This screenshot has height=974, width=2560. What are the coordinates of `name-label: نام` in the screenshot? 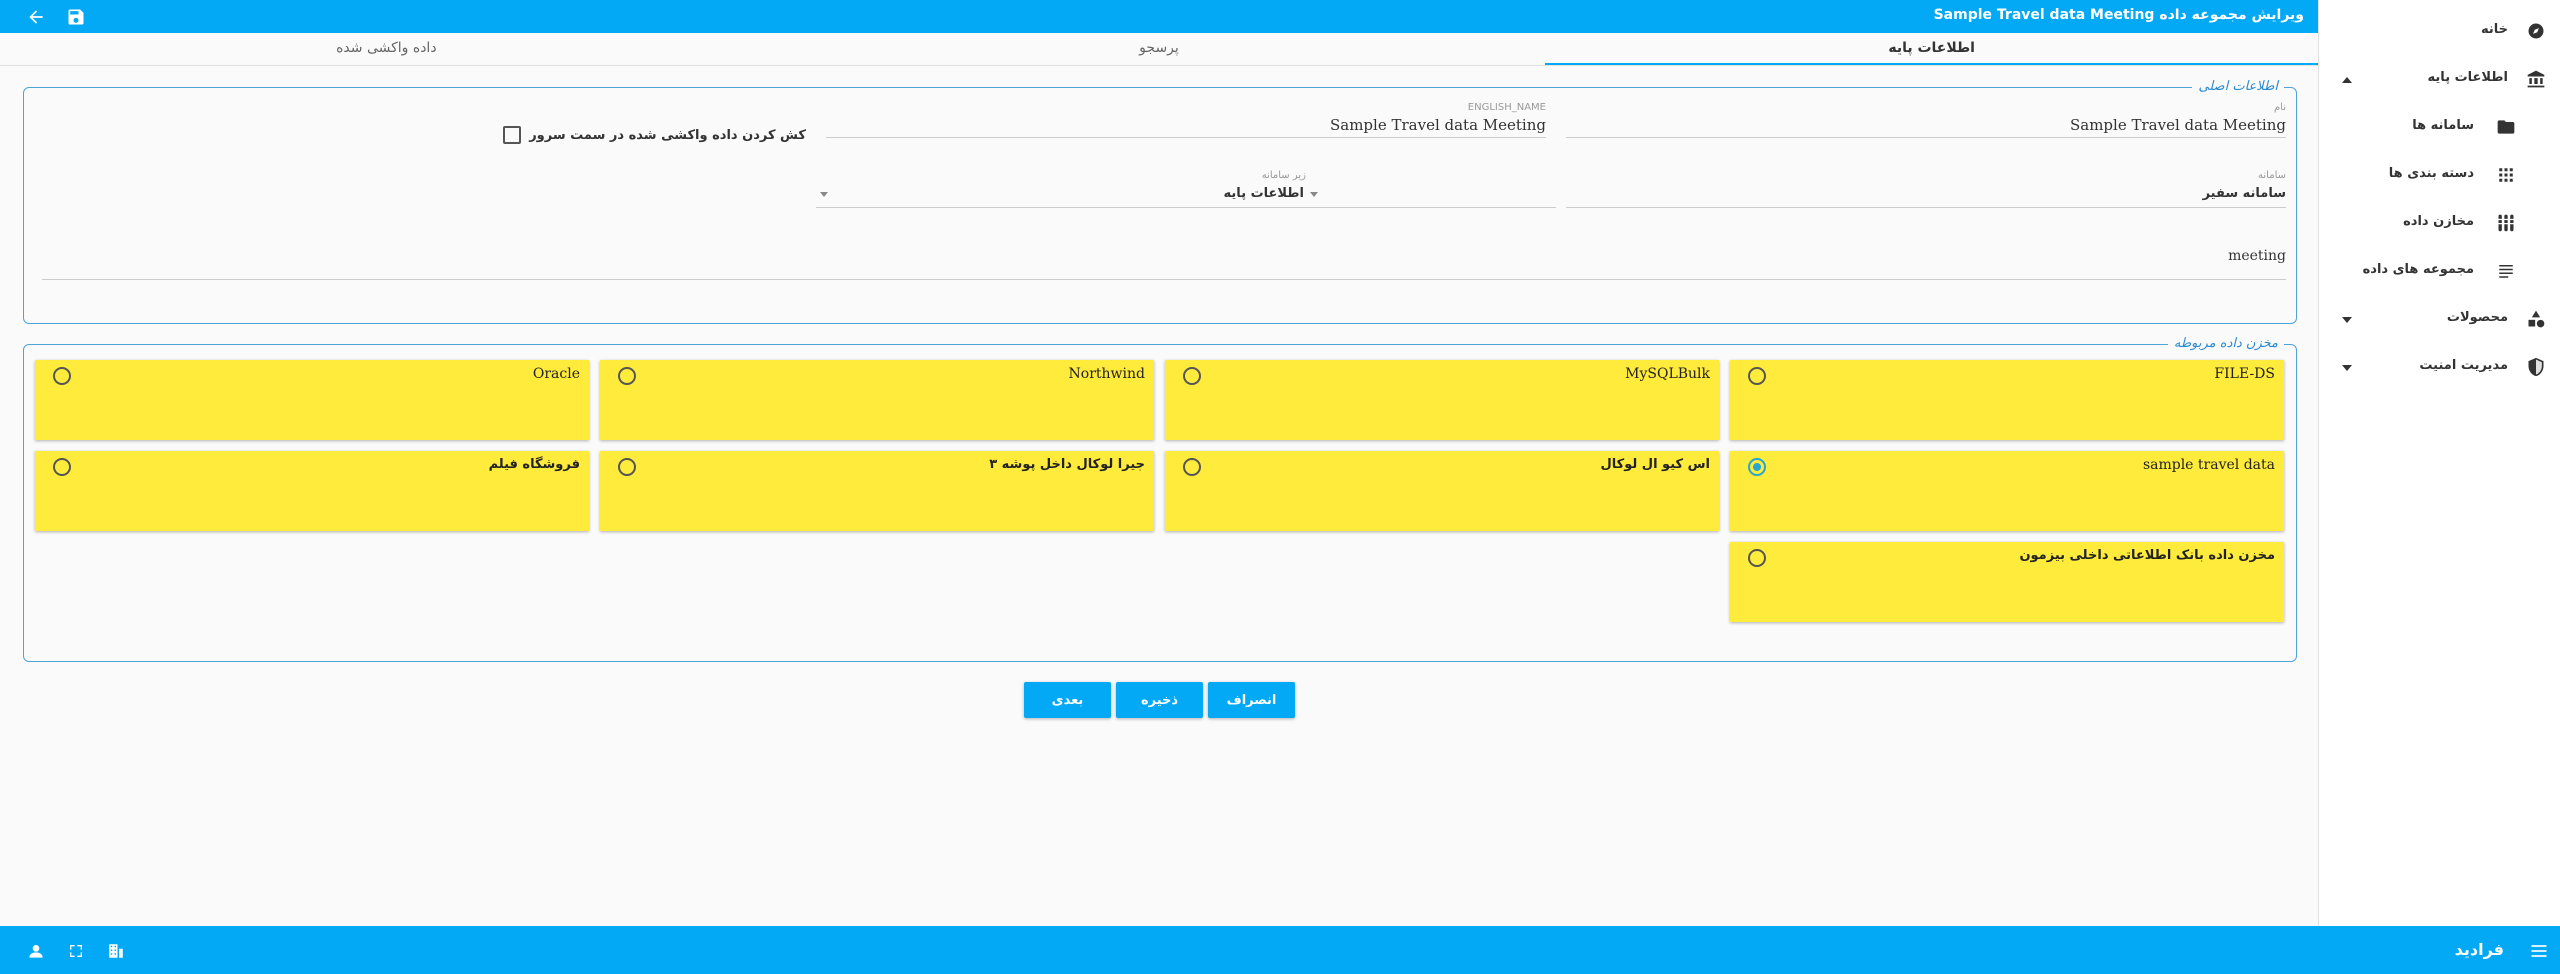 It's located at (2279, 107).